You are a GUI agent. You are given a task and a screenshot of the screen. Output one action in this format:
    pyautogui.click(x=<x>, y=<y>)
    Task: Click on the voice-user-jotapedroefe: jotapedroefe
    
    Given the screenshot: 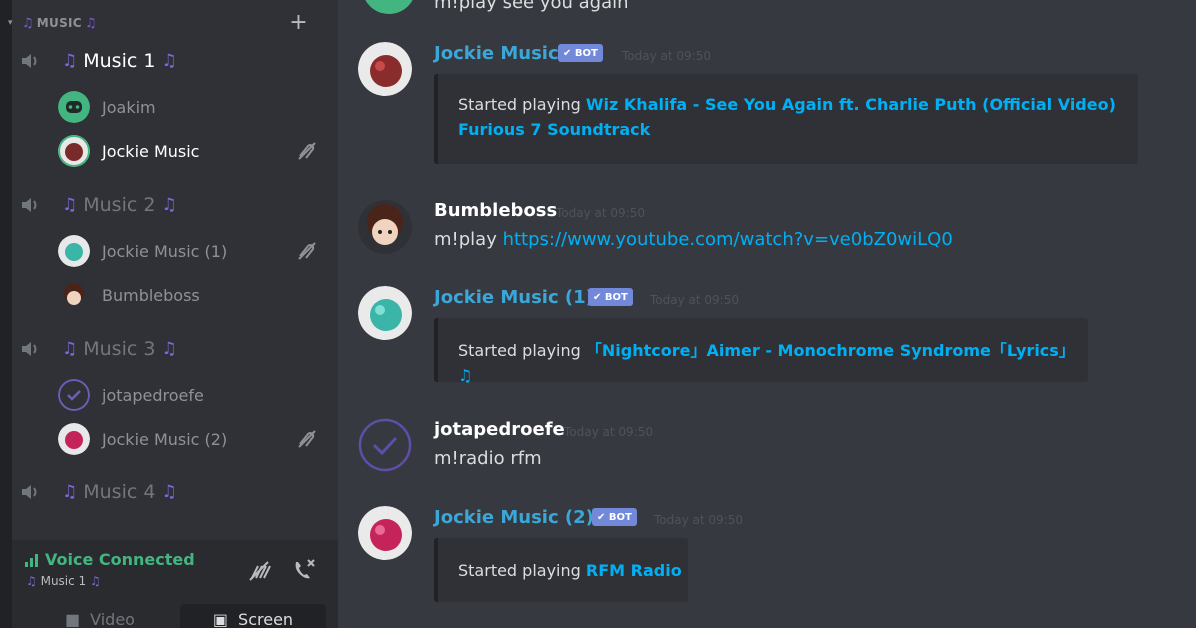 What is the action you would take?
    pyautogui.click(x=189, y=395)
    